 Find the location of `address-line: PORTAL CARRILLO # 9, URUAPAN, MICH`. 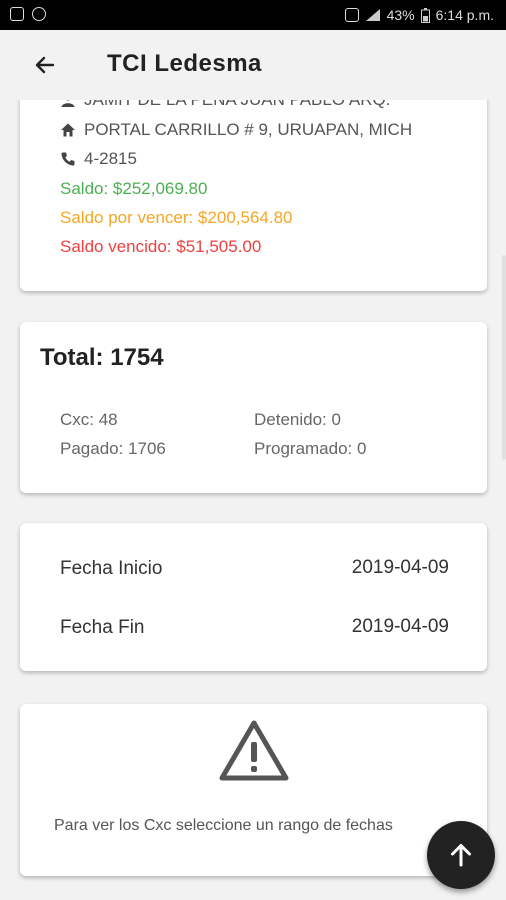

address-line: PORTAL CARRILLO # 9, URUAPAN, MICH is located at coordinates (236, 130).